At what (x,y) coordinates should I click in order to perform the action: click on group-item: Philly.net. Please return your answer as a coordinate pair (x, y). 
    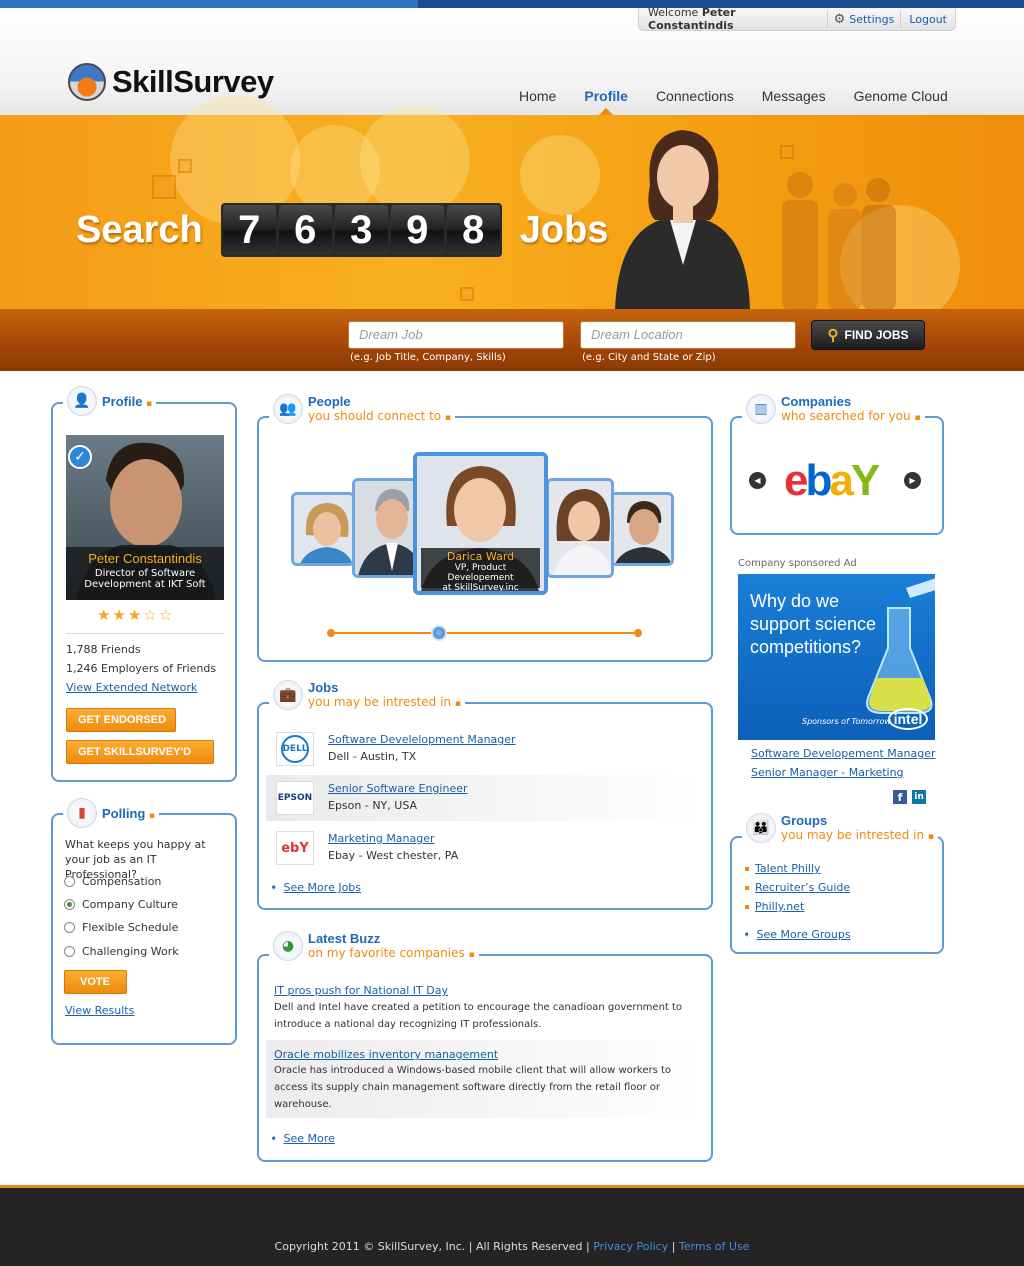
    Looking at the image, I should click on (774, 906).